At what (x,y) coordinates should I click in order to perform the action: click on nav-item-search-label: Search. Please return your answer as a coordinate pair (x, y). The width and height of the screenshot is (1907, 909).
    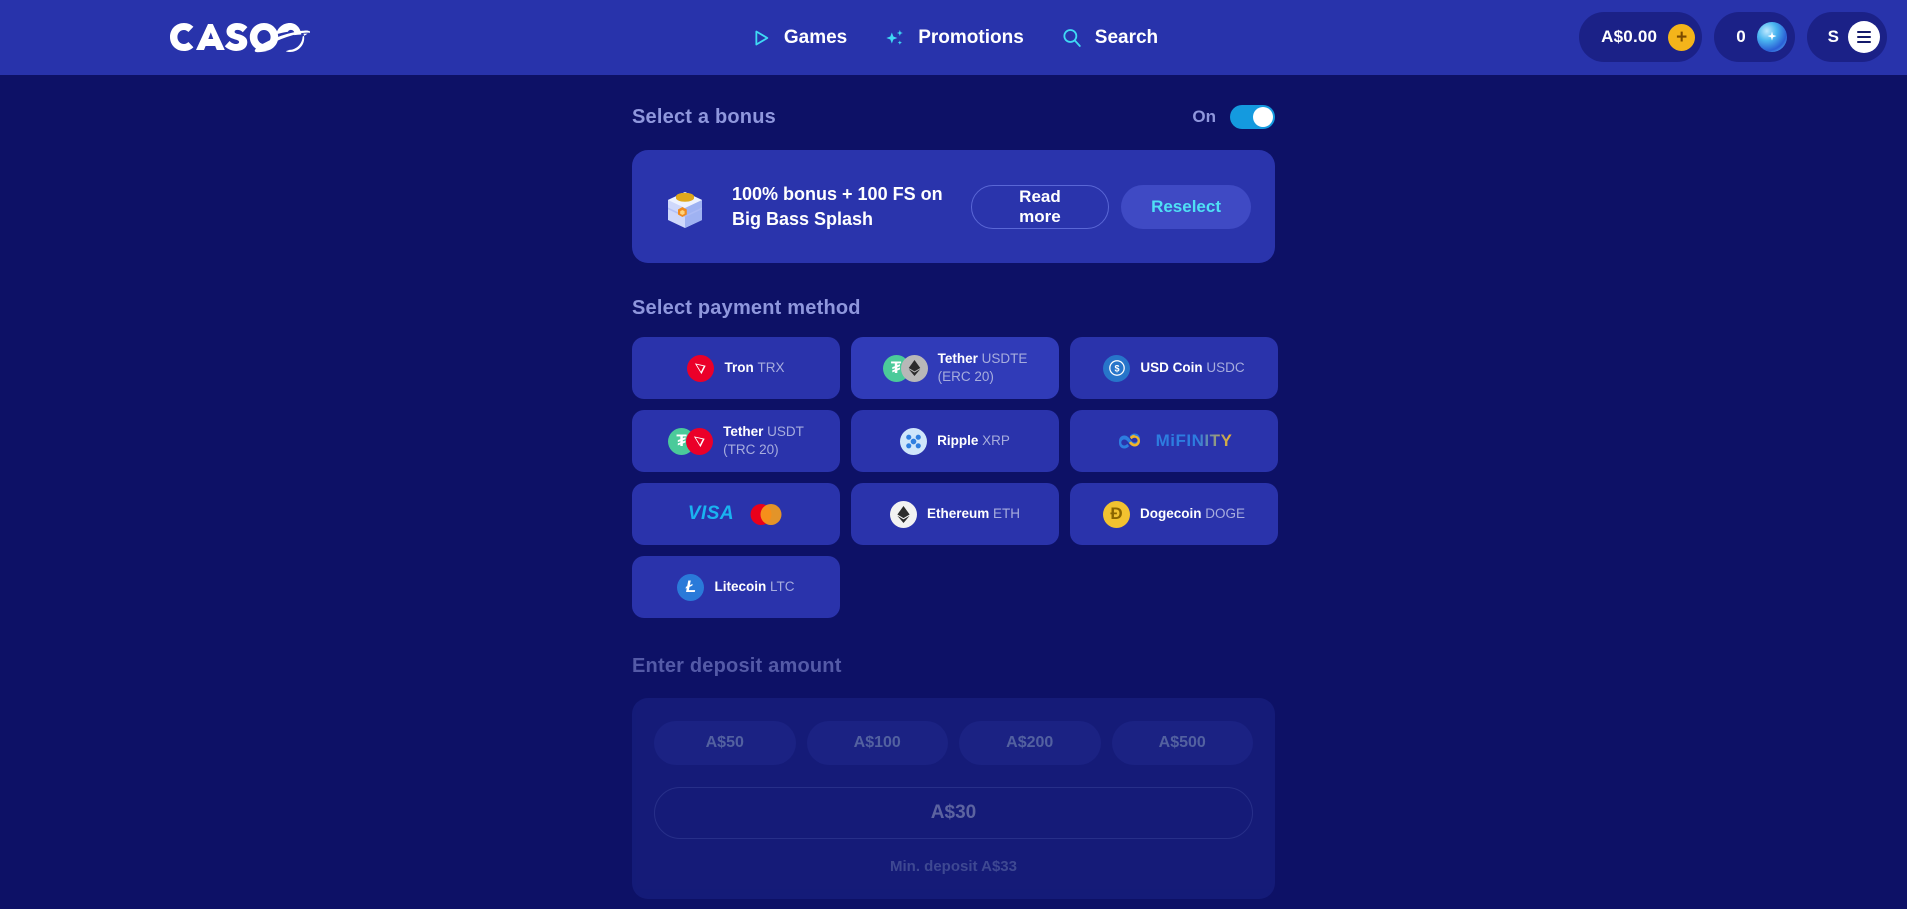
    Looking at the image, I should click on (1126, 37).